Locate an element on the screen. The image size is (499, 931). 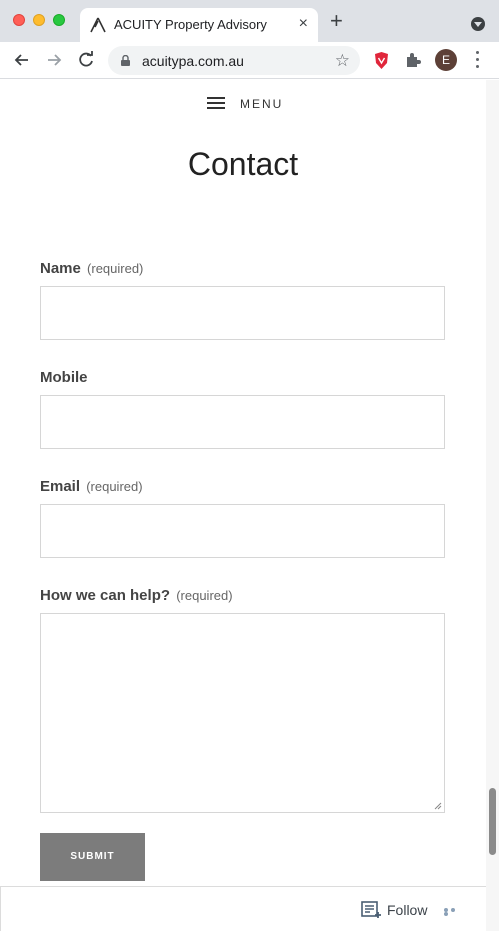
scroll-thumb is located at coordinates (492, 821).